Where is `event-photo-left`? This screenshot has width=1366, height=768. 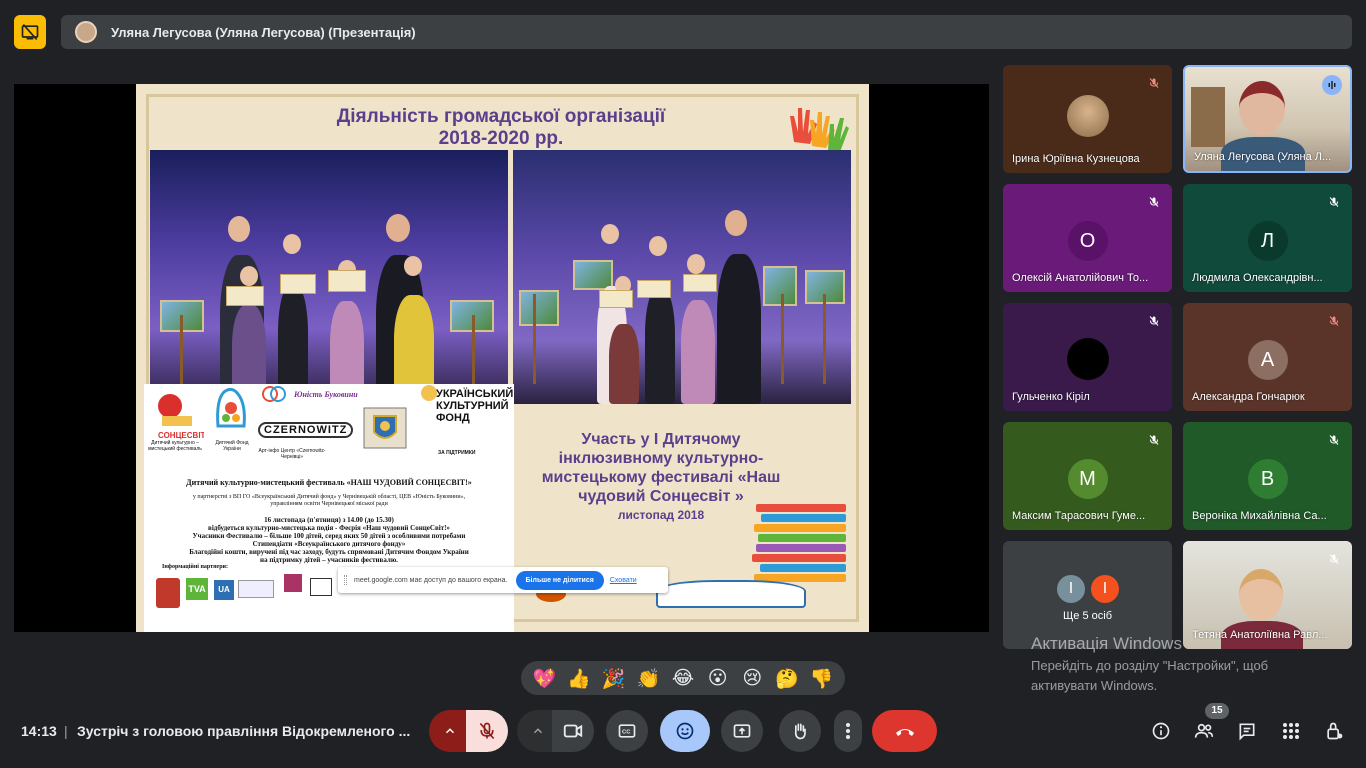
event-photo-left is located at coordinates (329, 277).